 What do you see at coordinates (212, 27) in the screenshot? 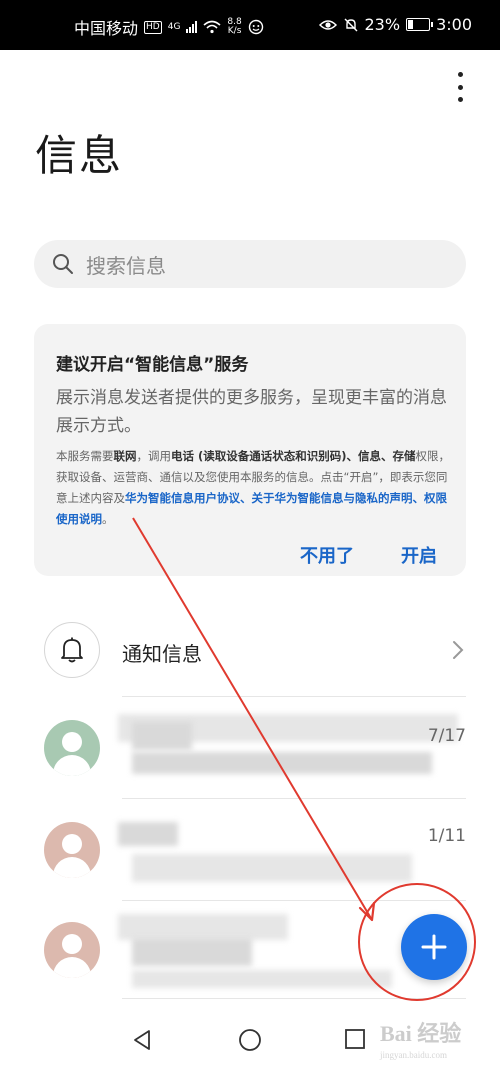
I see `wifi-icon` at bounding box center [212, 27].